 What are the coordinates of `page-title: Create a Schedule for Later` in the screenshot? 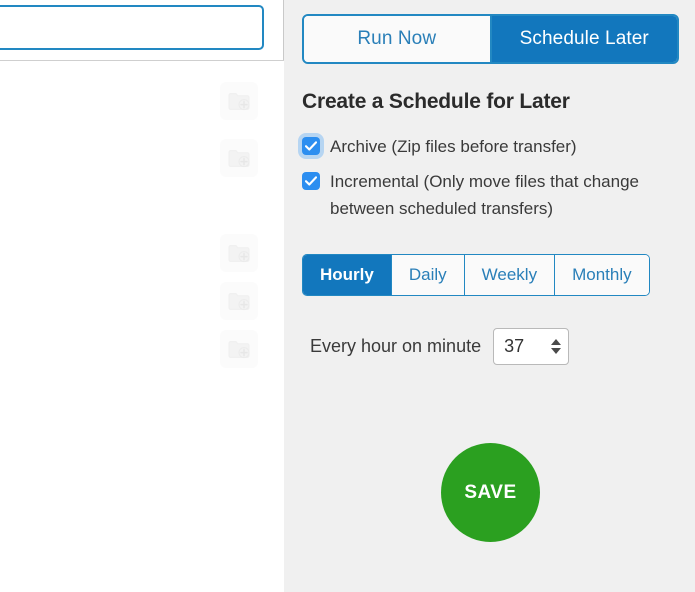 It's located at (436, 101).